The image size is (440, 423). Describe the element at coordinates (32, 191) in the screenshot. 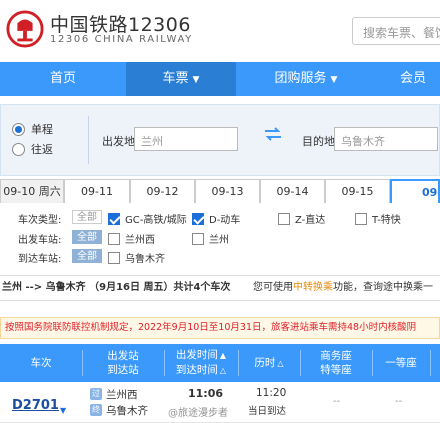

I see `date-tab: 09-10 周六` at that location.